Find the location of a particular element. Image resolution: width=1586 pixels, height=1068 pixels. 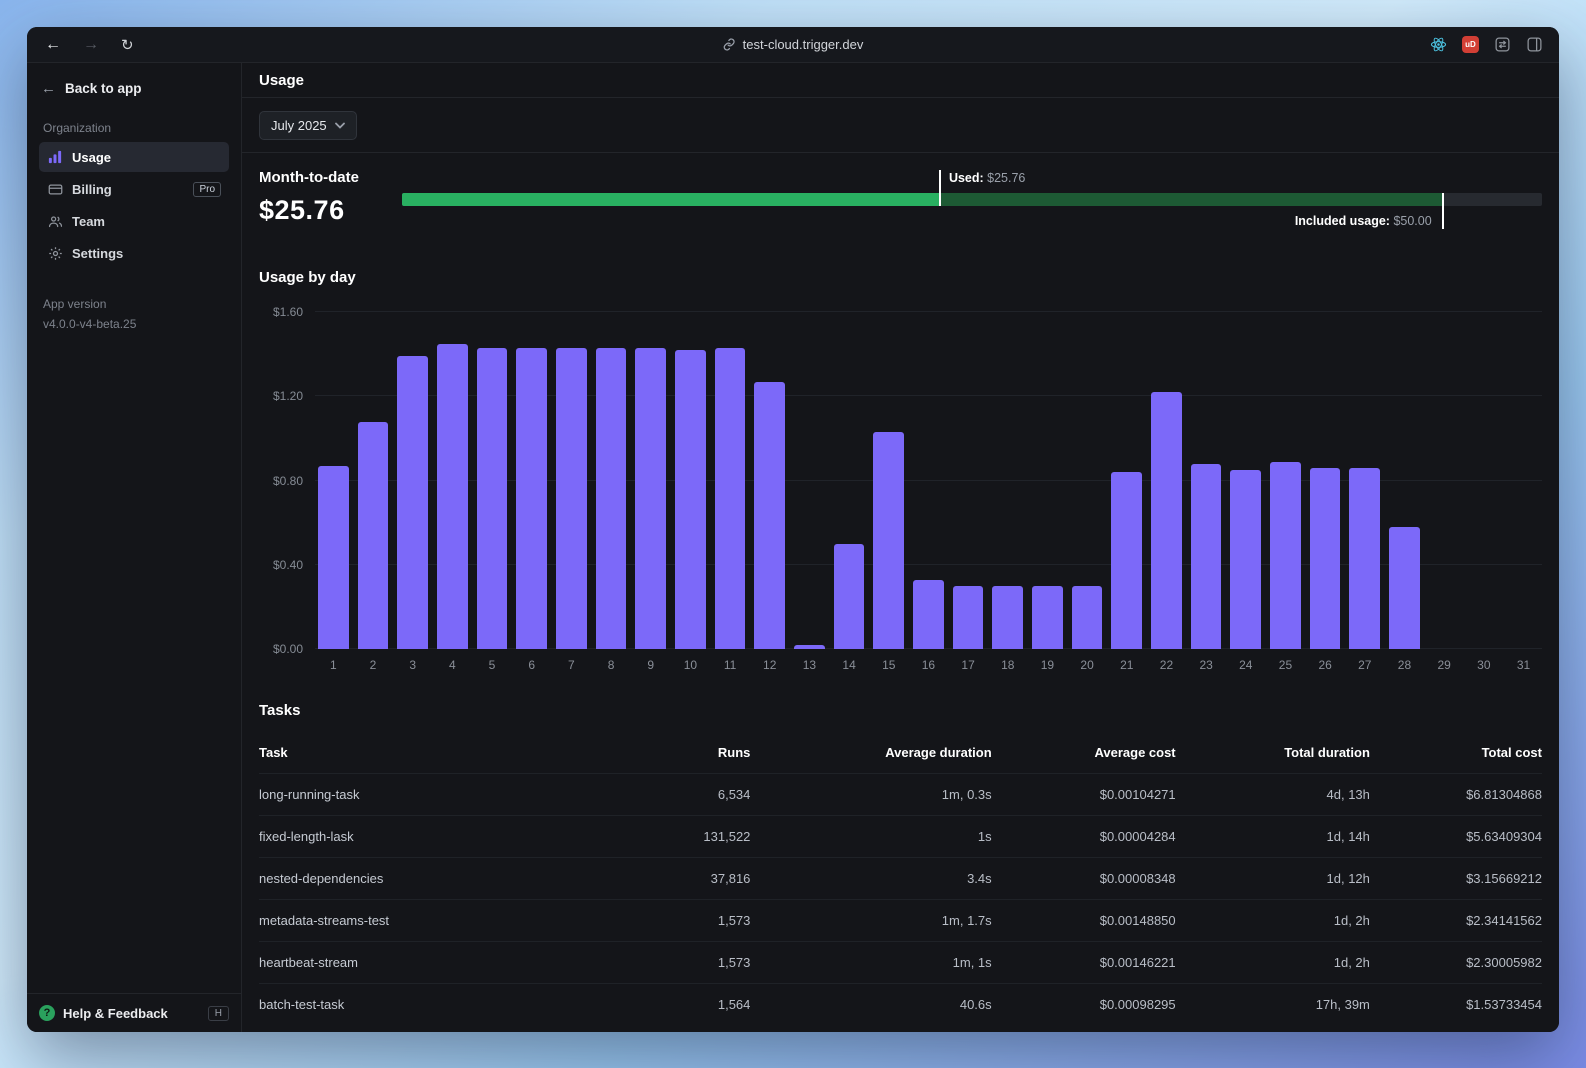

y-tick-label: $1.20 is located at coordinates (287, 396).